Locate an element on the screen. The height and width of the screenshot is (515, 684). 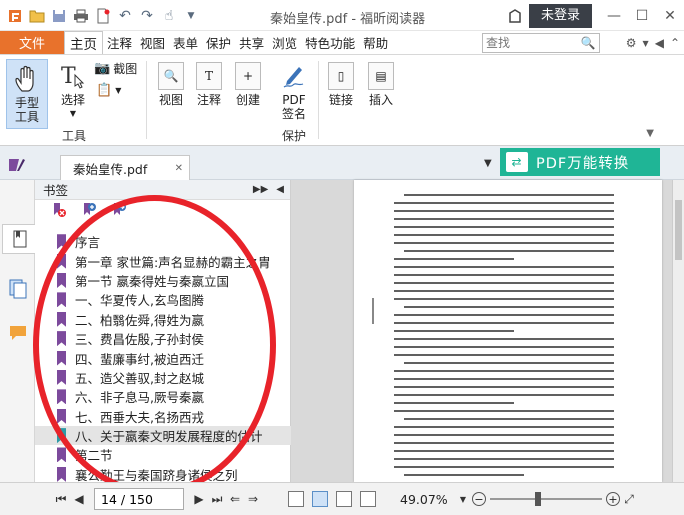
vertical-scrollbar is located at coordinates (678, 331).